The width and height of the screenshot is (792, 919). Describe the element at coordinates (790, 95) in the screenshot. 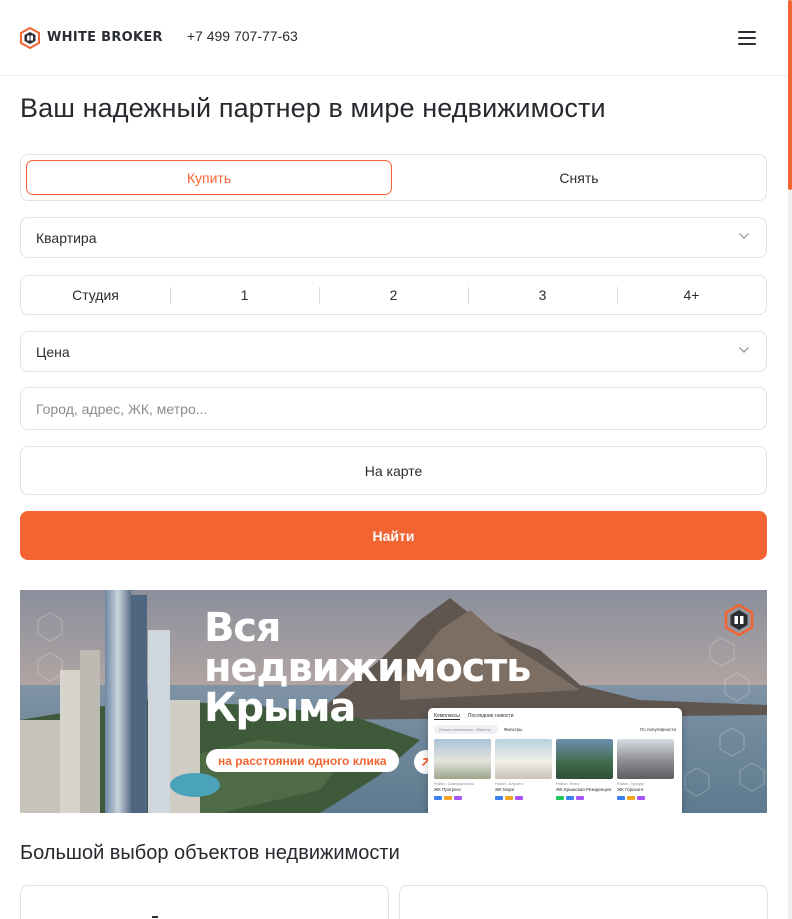

I see `scrollbar-thumb` at that location.